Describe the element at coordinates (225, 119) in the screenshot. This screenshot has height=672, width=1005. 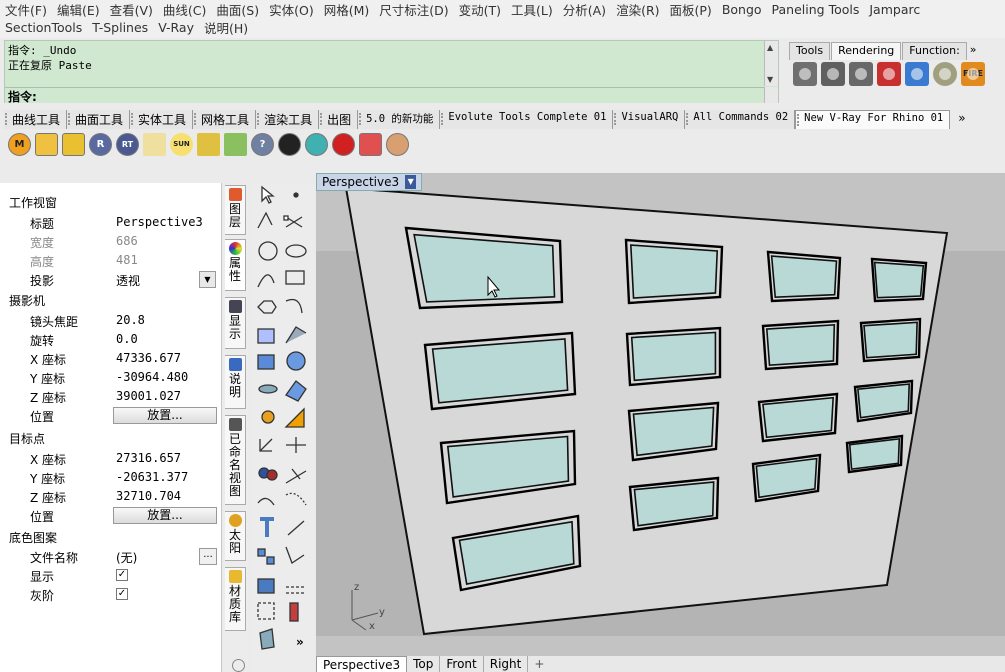
I see `toolbar-tab-3: 网格工具` at that location.